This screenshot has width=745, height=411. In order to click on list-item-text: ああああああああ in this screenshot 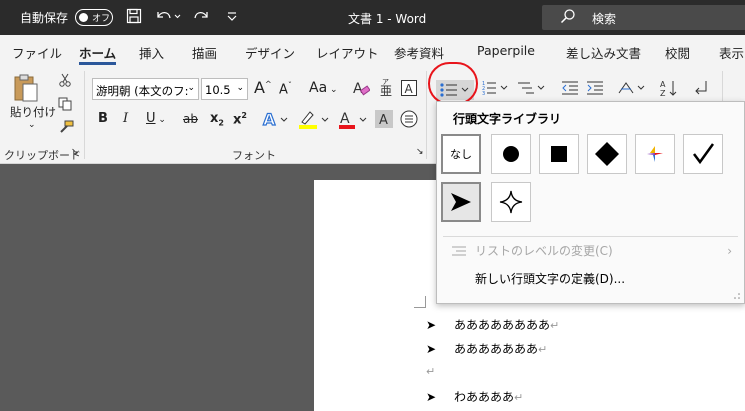, I will do `click(502, 325)`.